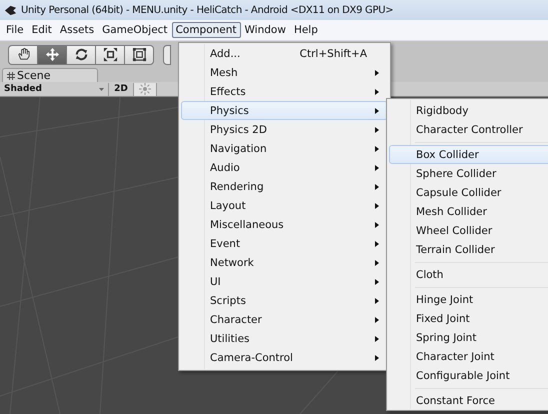 This screenshot has width=548, height=414. I want to click on menu-item: Character Joint, so click(468, 356).